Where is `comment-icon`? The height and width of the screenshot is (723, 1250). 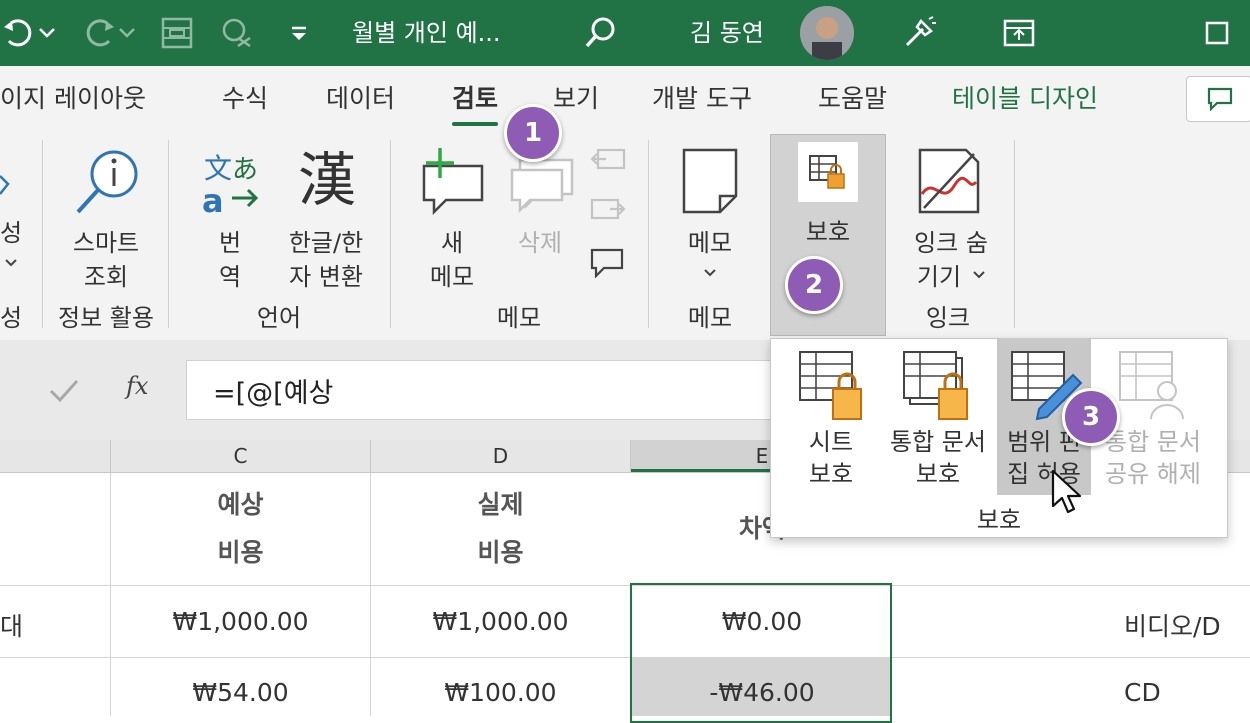
comment-icon is located at coordinates (1220, 99).